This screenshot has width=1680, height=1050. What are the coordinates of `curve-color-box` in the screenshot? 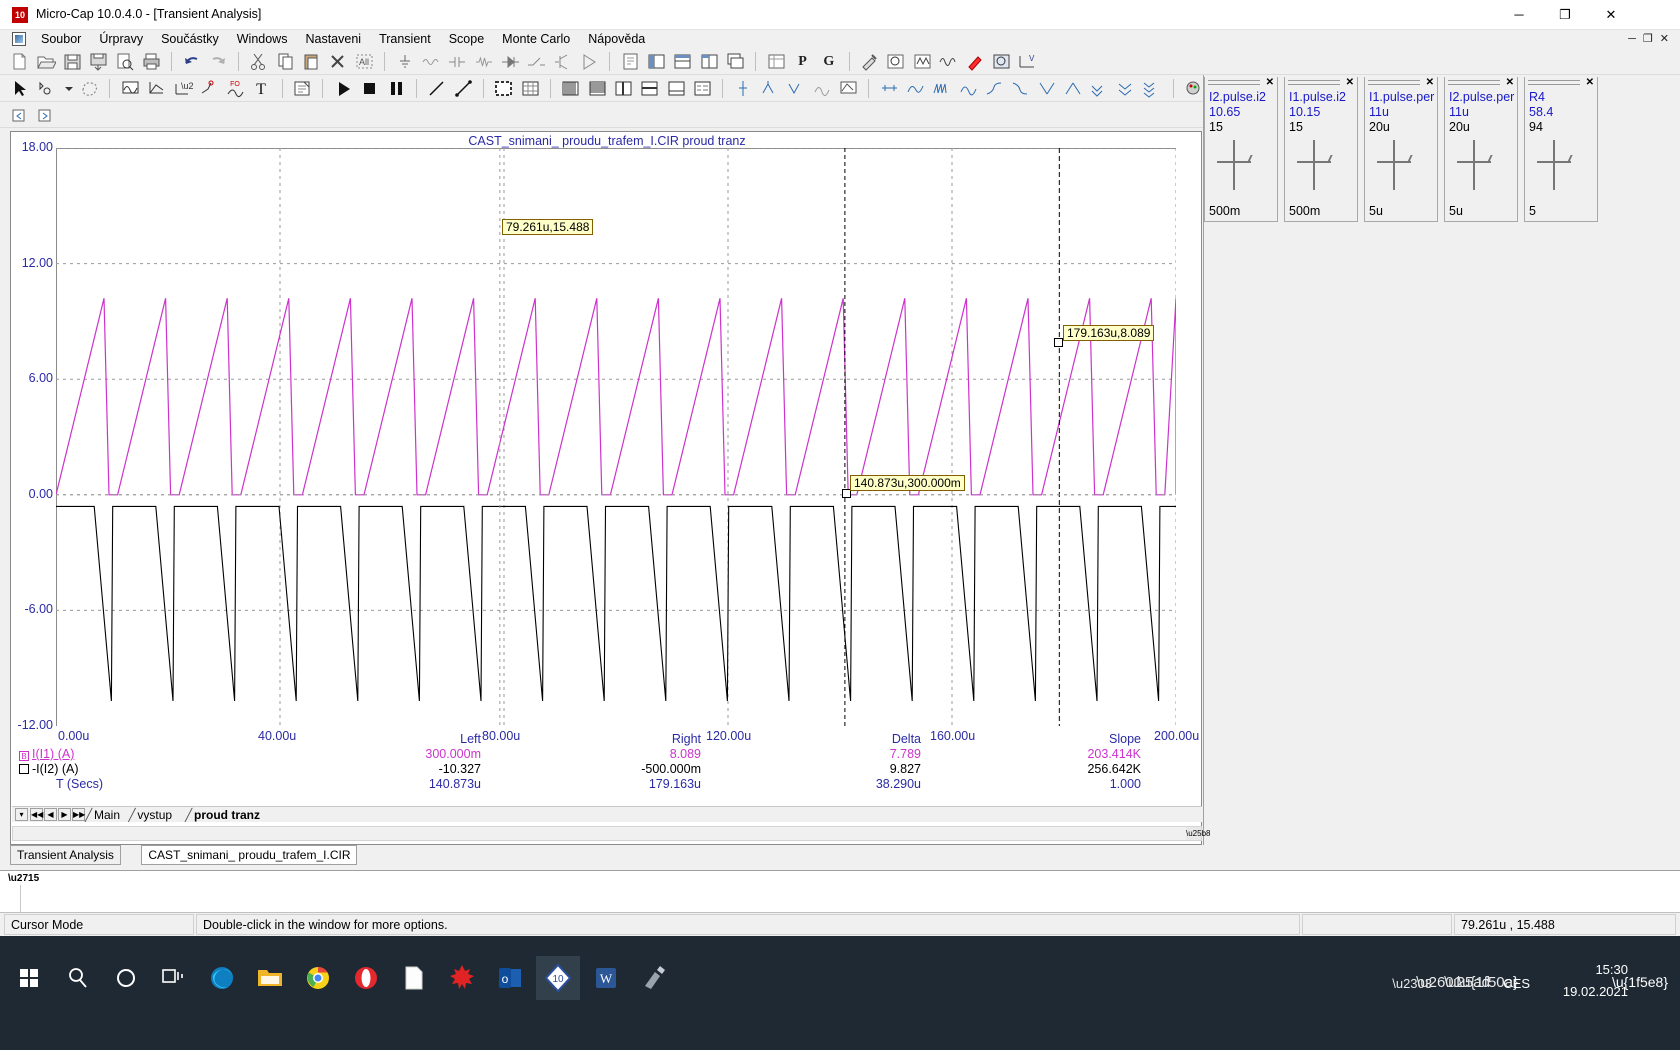 It's located at (24, 769).